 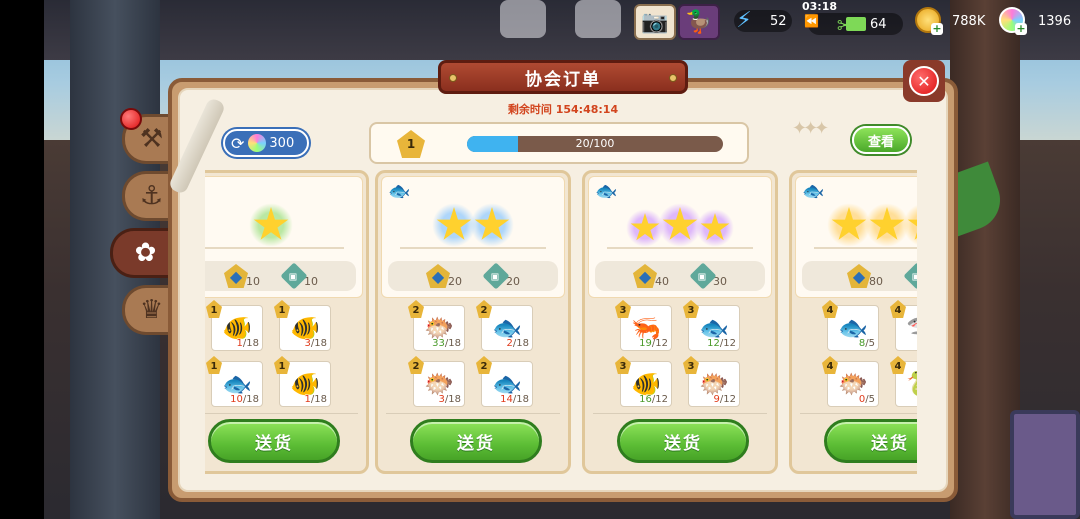 What do you see at coordinates (903, 381) in the screenshot?
I see `fish-requirement: 4 🐍` at bounding box center [903, 381].